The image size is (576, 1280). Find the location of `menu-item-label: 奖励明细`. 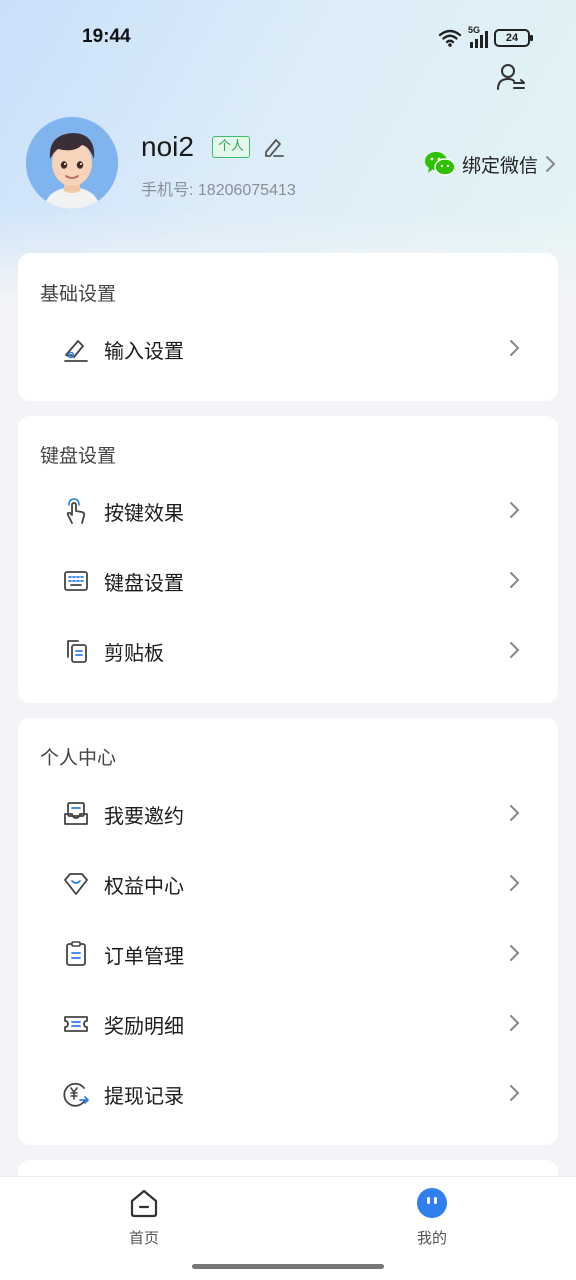

menu-item-label: 奖励明细 is located at coordinates (144, 1026).